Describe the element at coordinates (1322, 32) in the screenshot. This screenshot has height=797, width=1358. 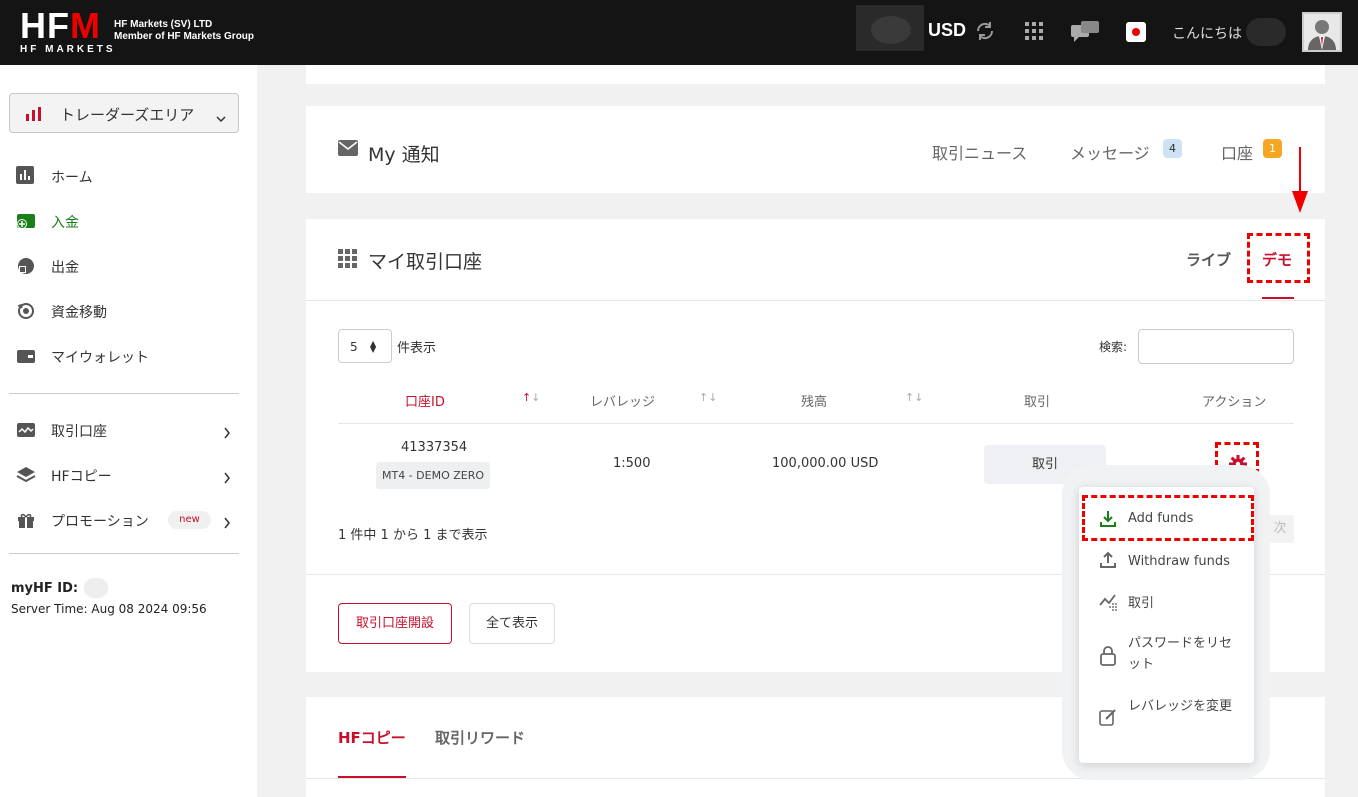
I see `user-avatar` at that location.